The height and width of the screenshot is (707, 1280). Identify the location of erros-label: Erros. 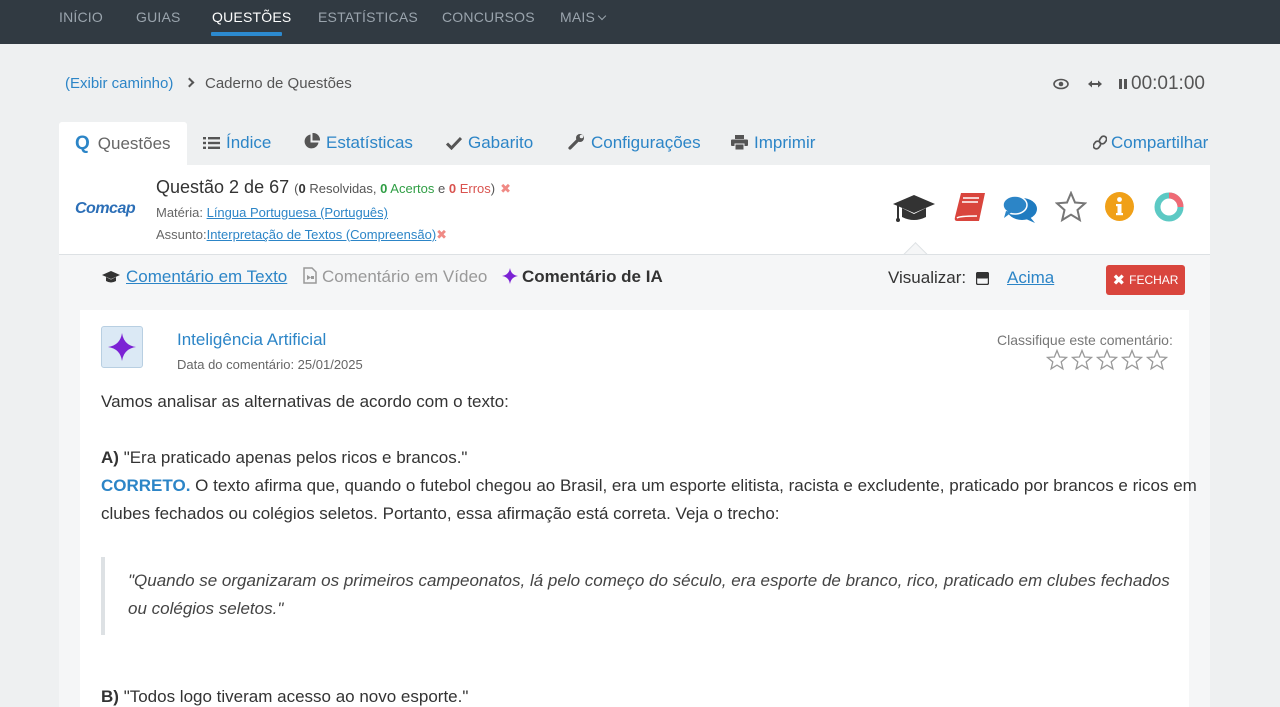
(475, 188).